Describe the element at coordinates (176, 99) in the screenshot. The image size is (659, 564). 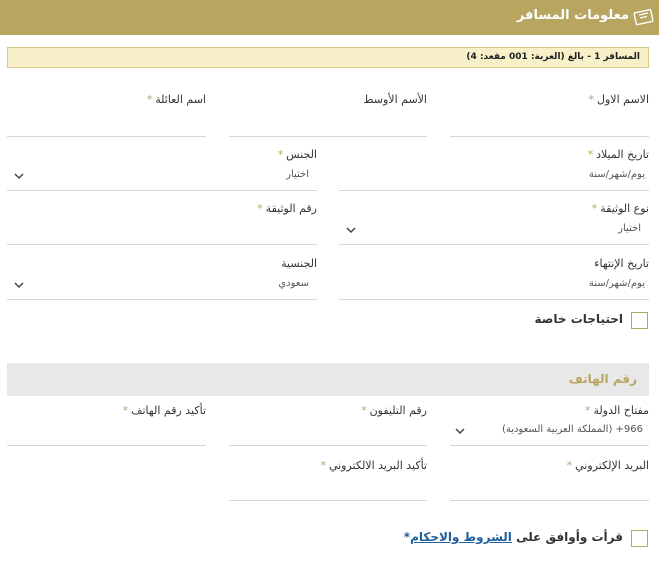
I see `family-name-label: اسم العائلة*` at that location.